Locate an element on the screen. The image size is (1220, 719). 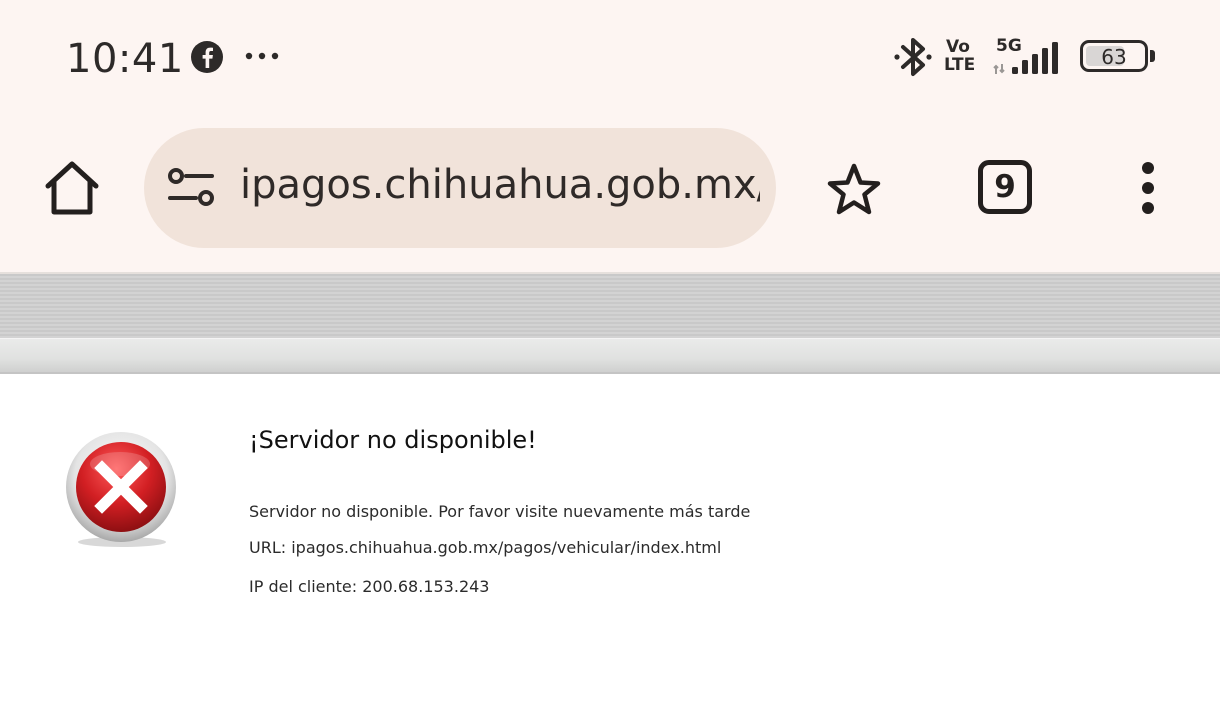
volte-line2: LTE is located at coordinates (960, 65).